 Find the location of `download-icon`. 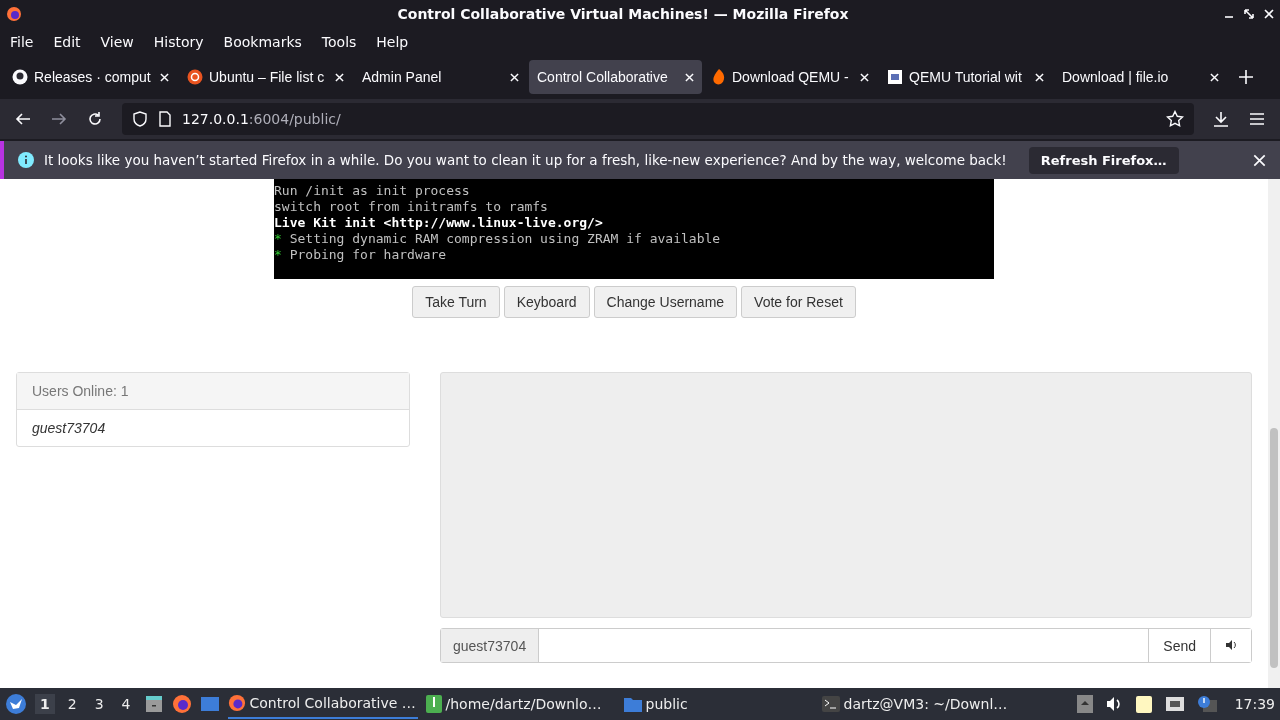

download-icon is located at coordinates (1221, 119).